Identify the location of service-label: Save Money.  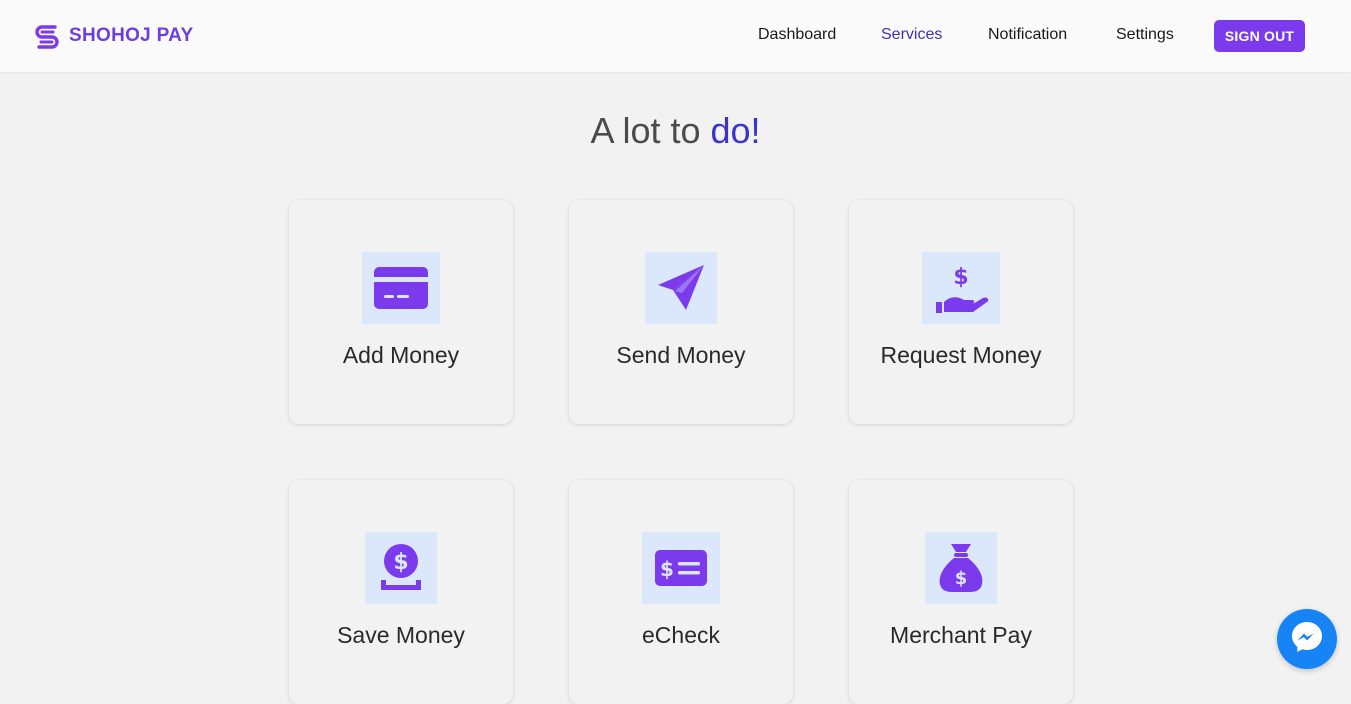
(401, 635).